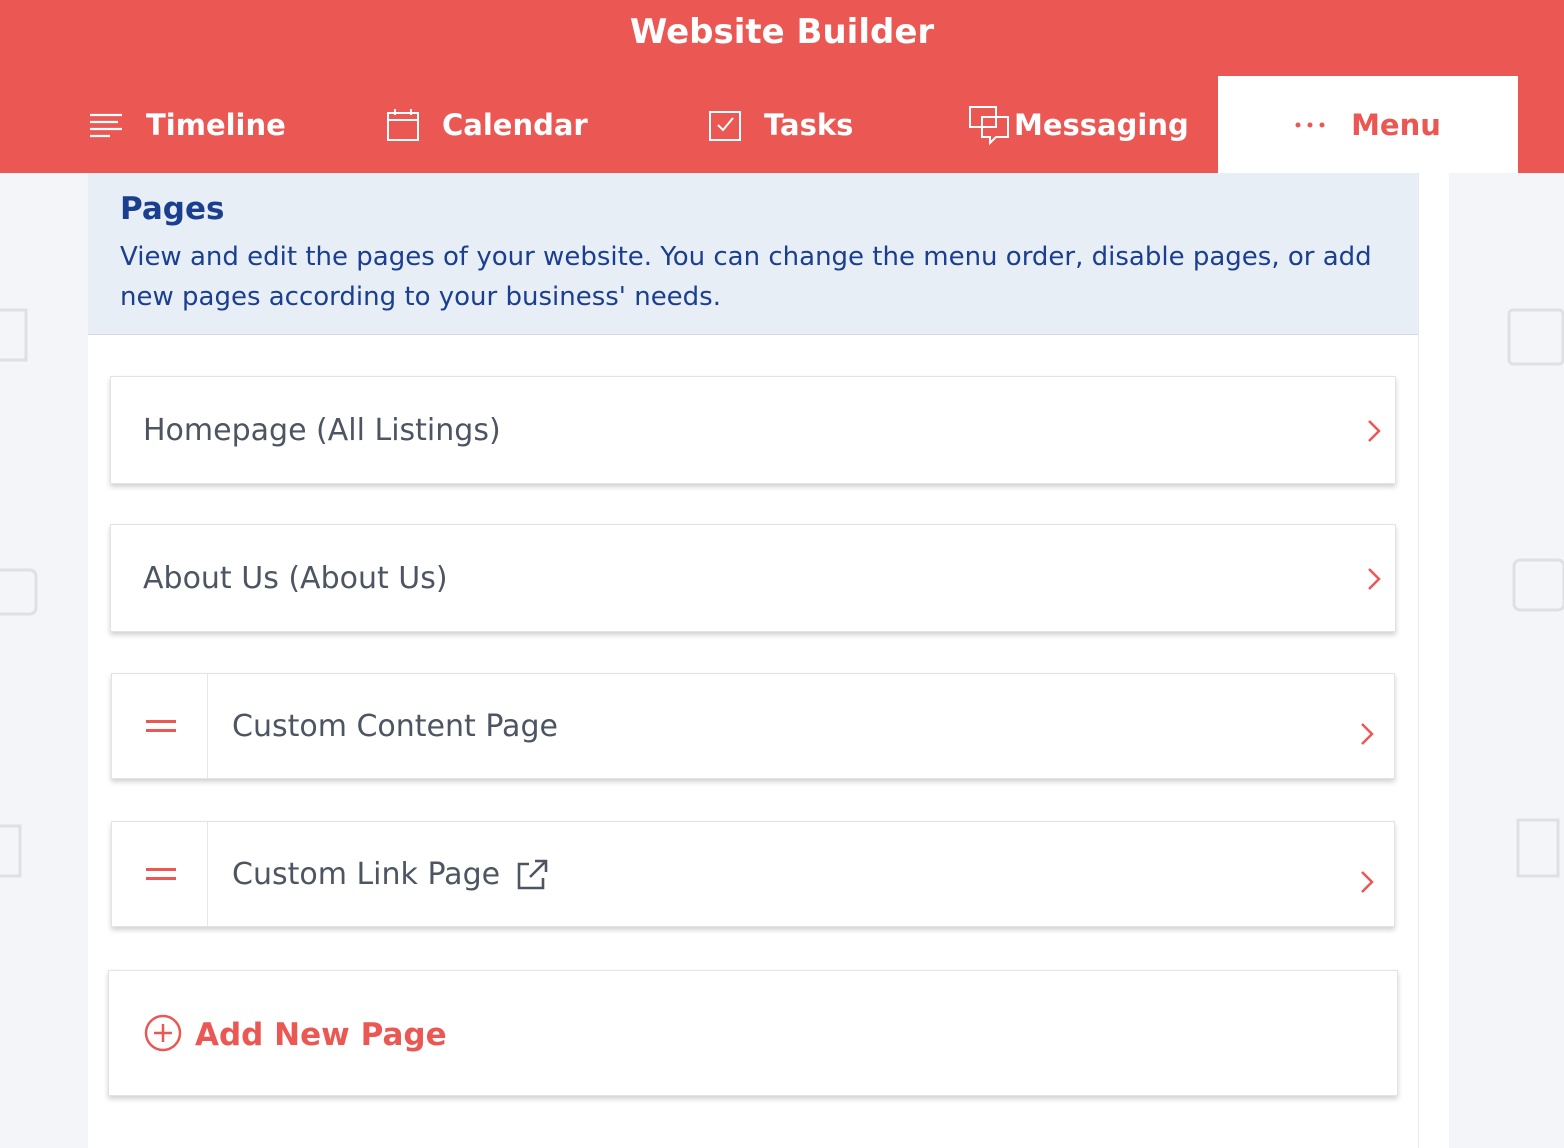 Image resolution: width=1564 pixels, height=1148 pixels. I want to click on timeline-icon, so click(106, 125).